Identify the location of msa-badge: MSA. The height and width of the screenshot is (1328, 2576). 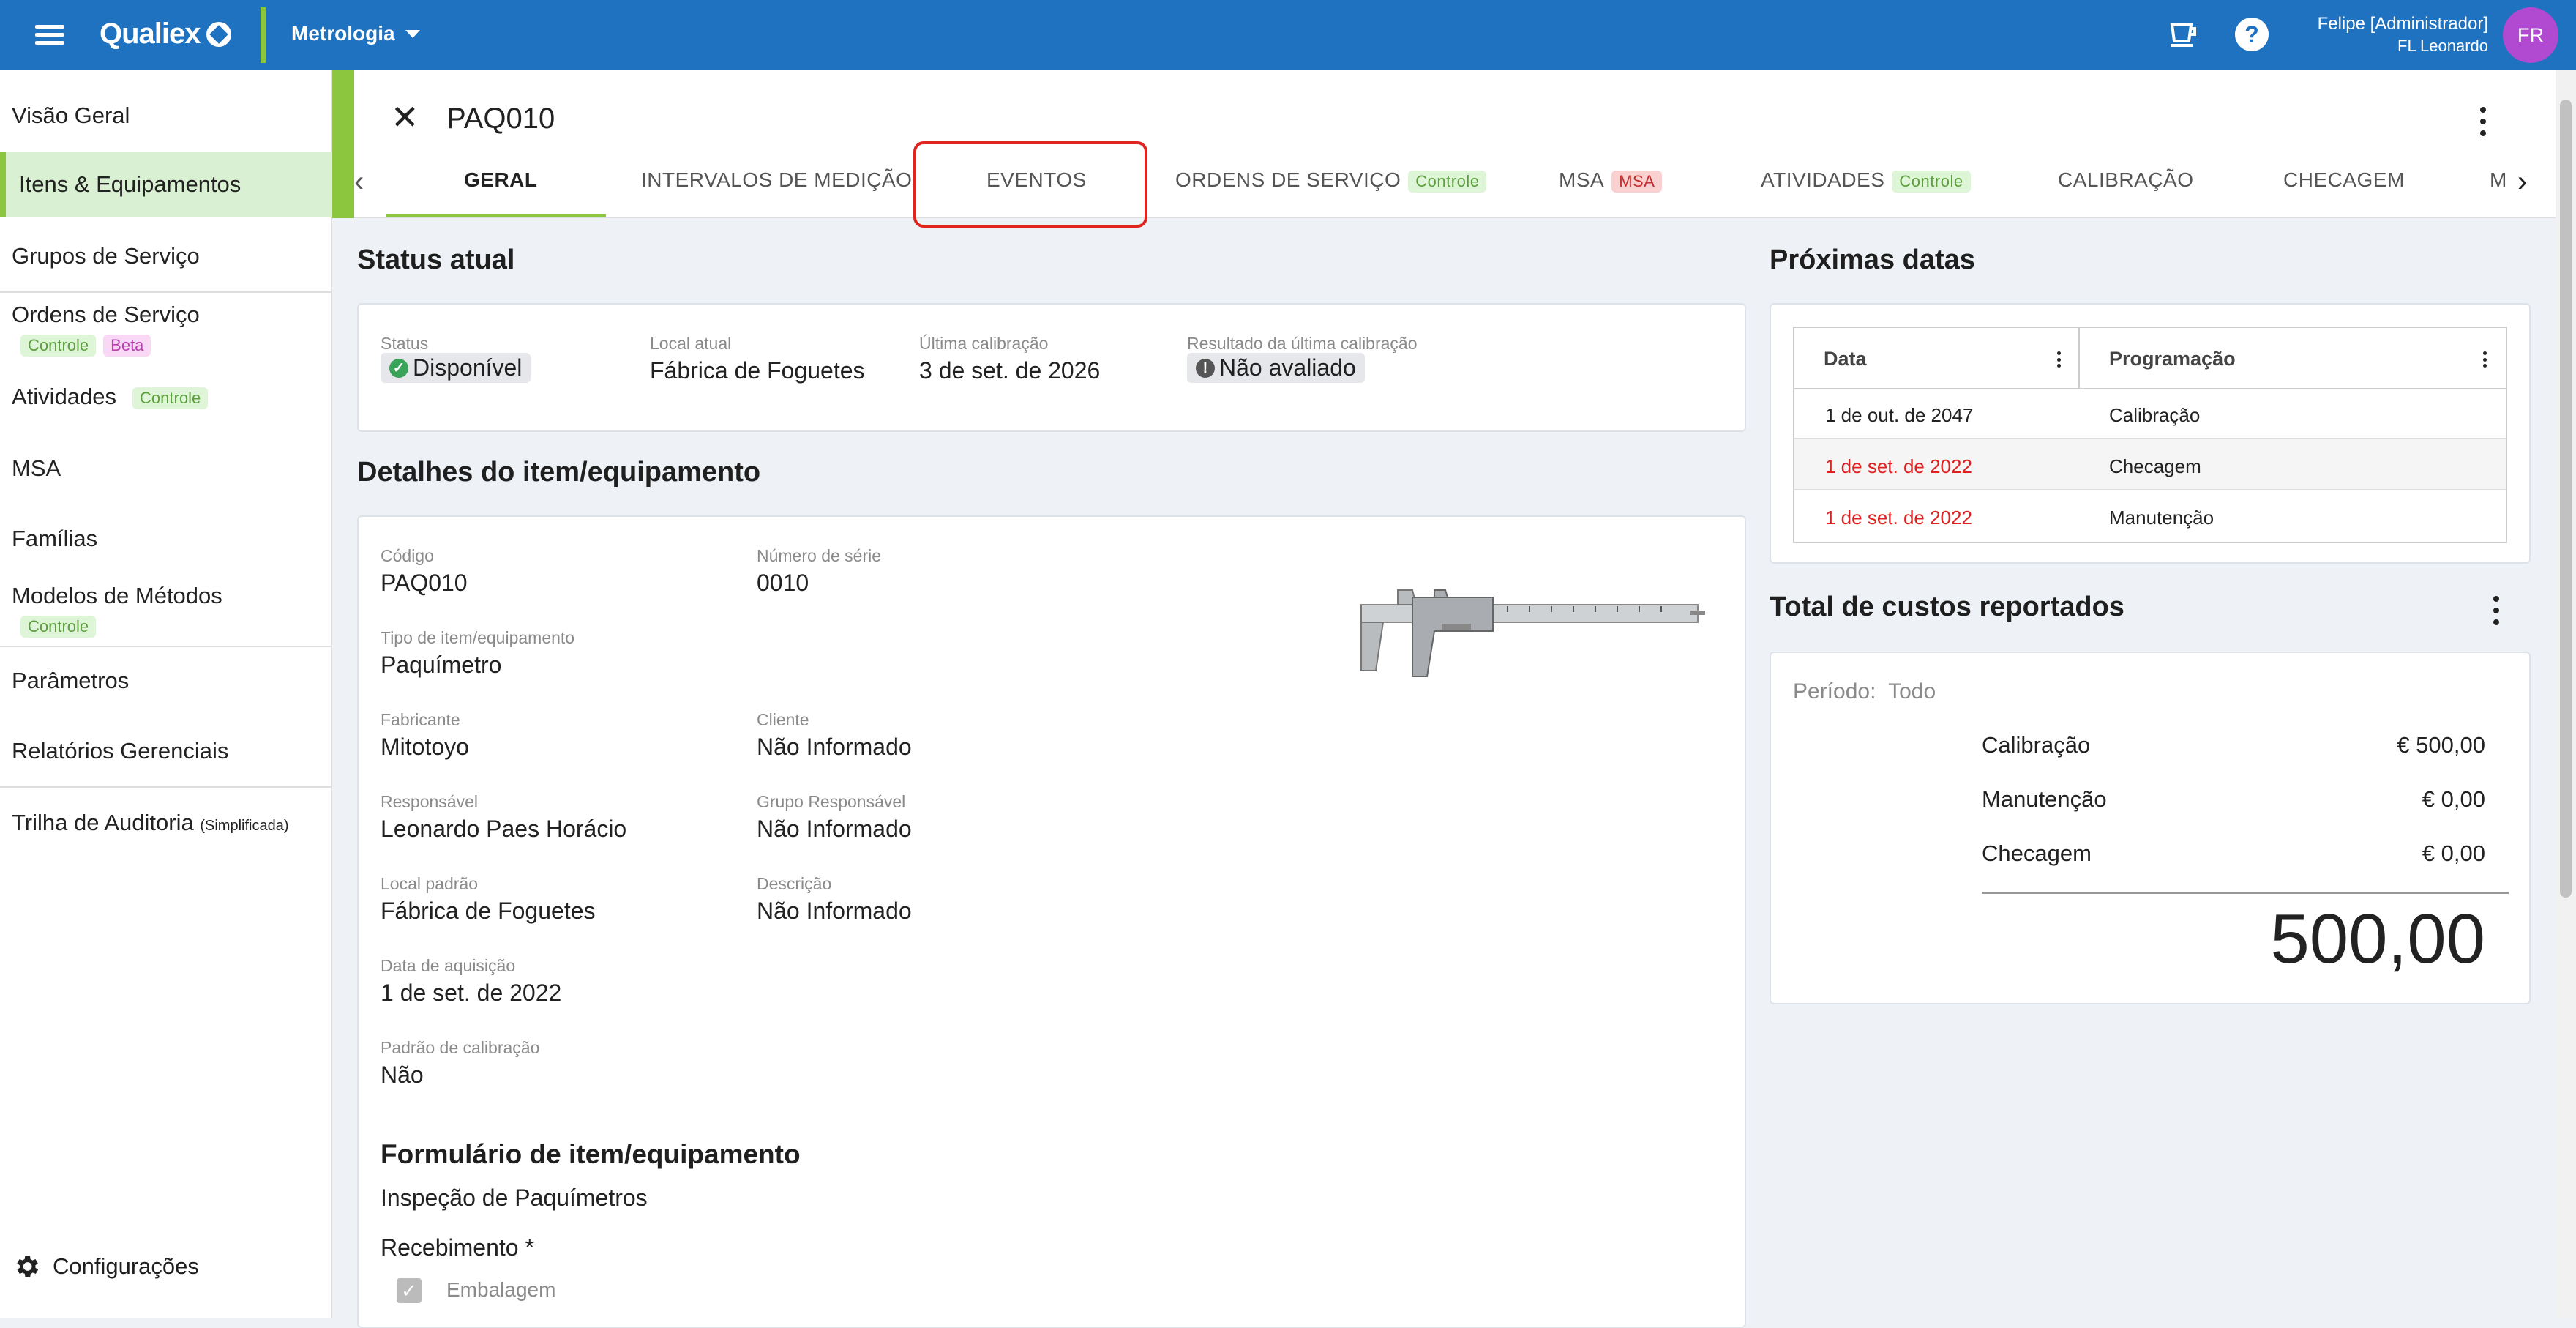
(1637, 182).